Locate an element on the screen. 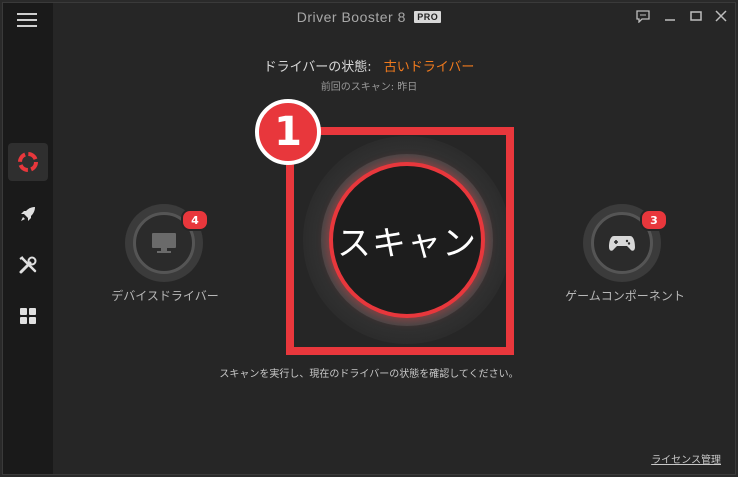  grid-icon is located at coordinates (28, 316).